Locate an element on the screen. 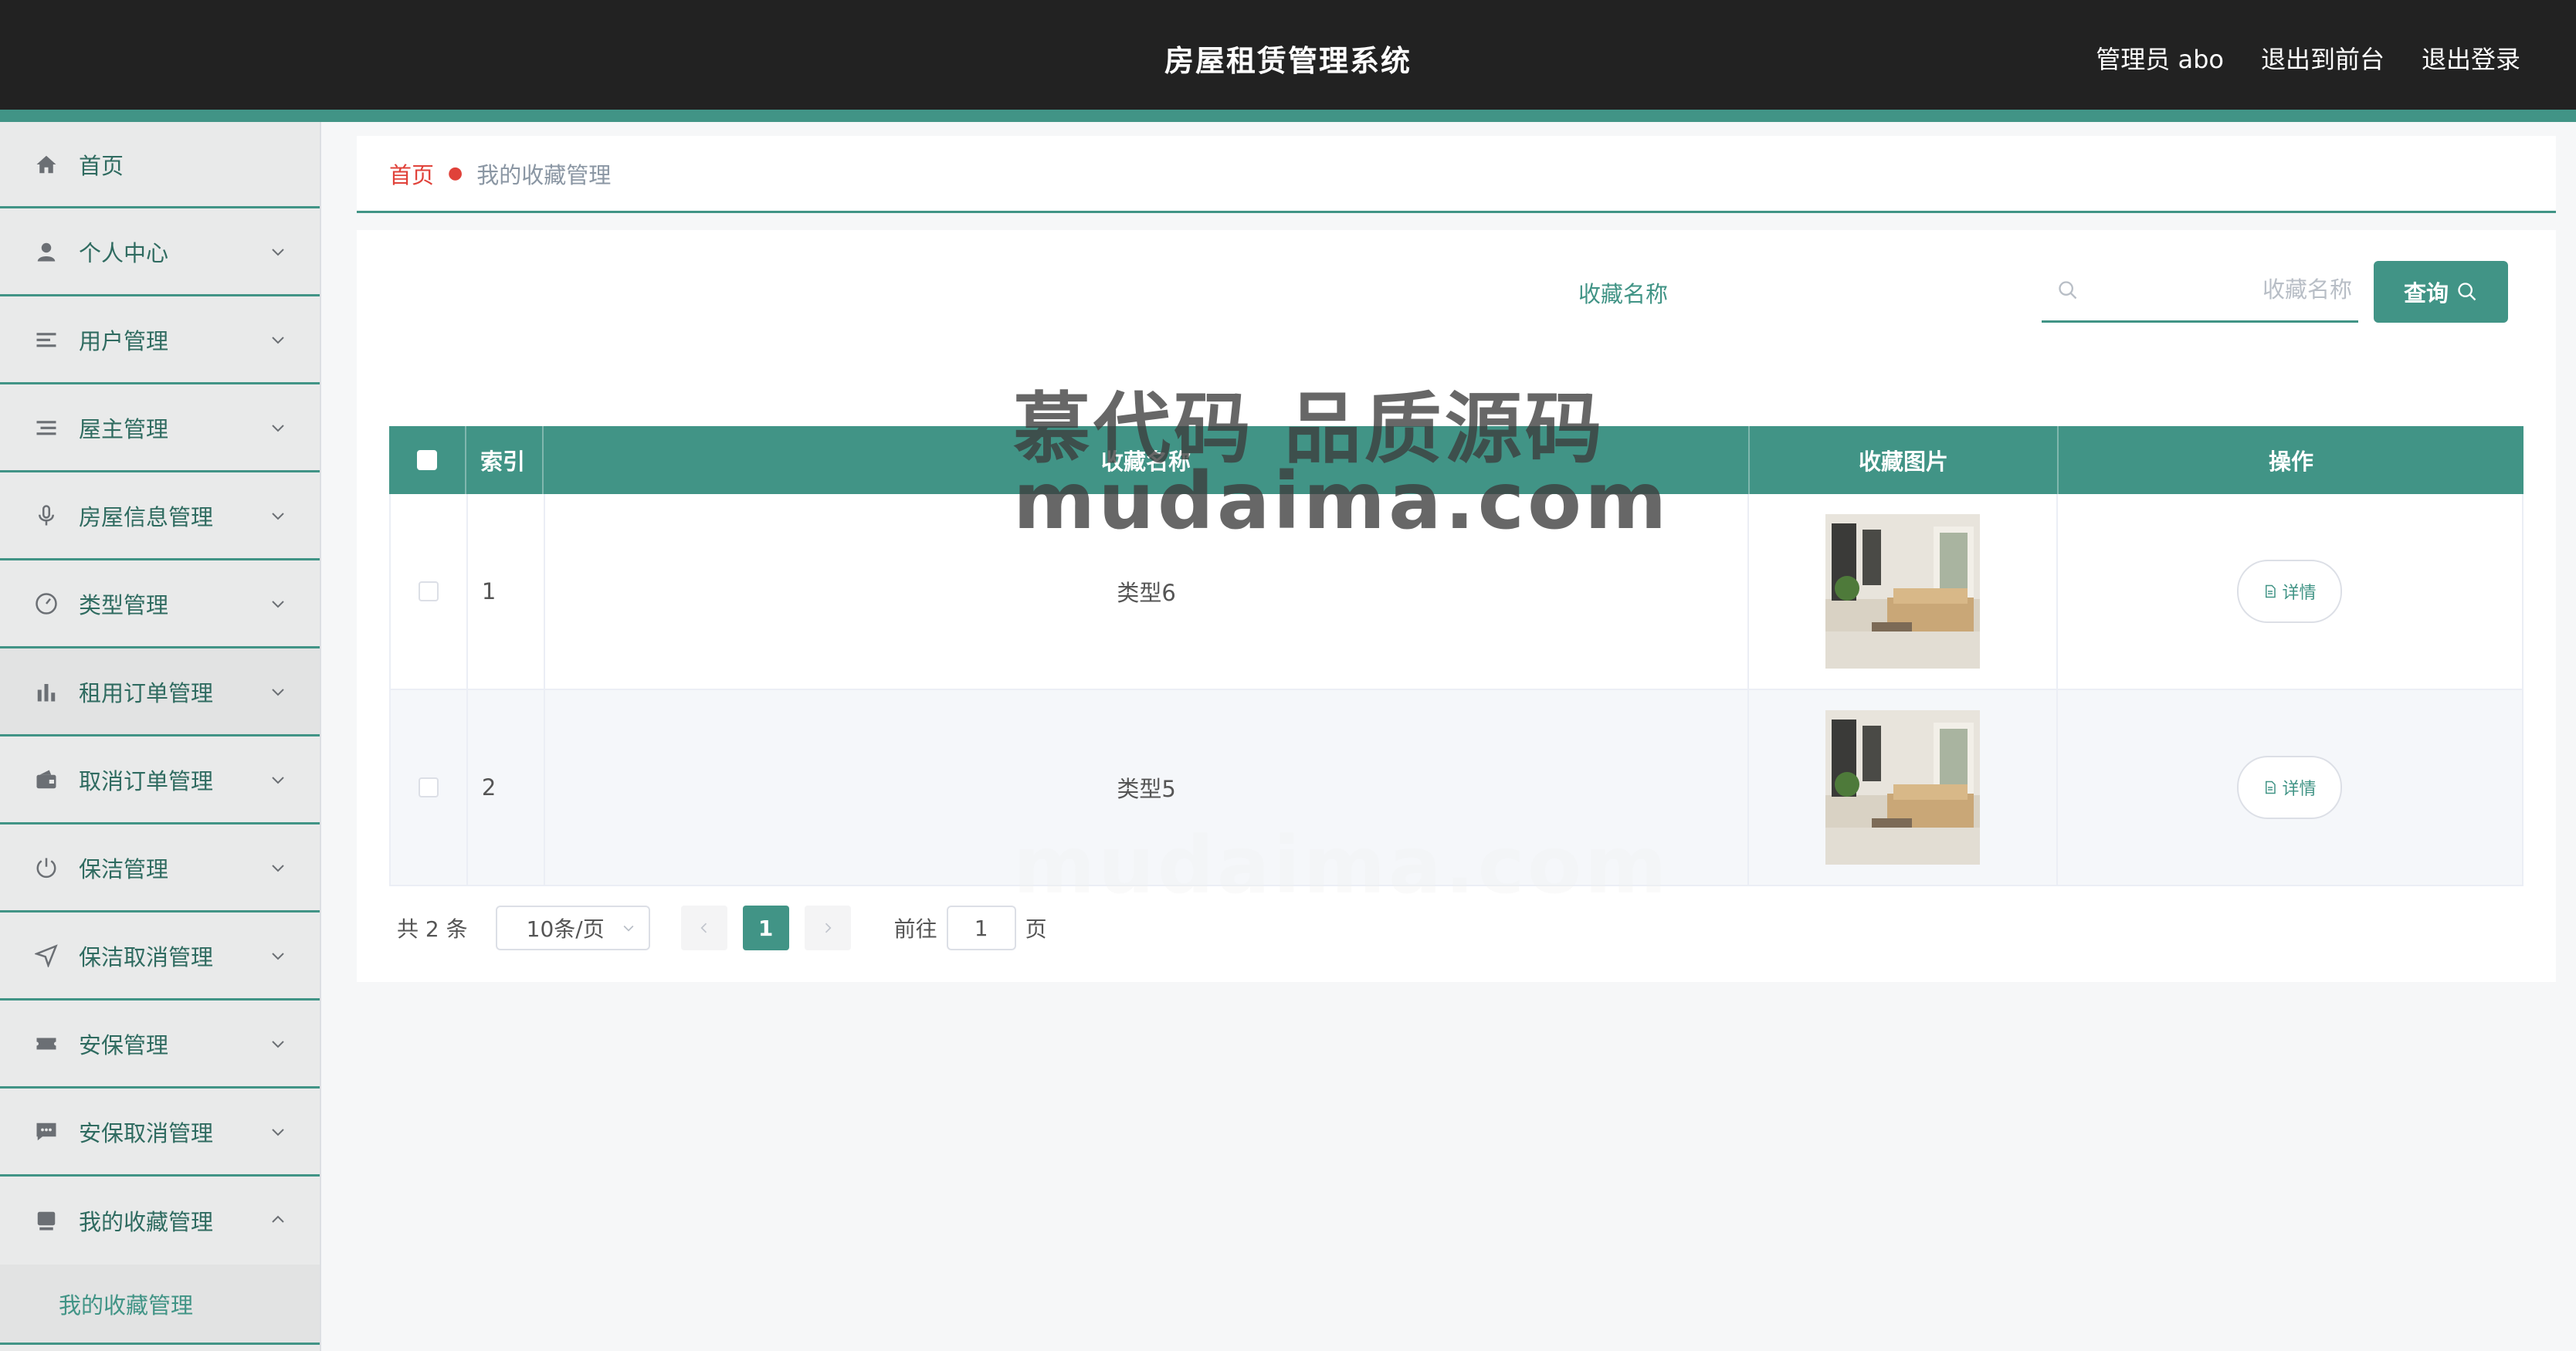 The height and width of the screenshot is (1351, 2576). sidebar-item-owner-management: 屋主管理 is located at coordinates (160, 428).